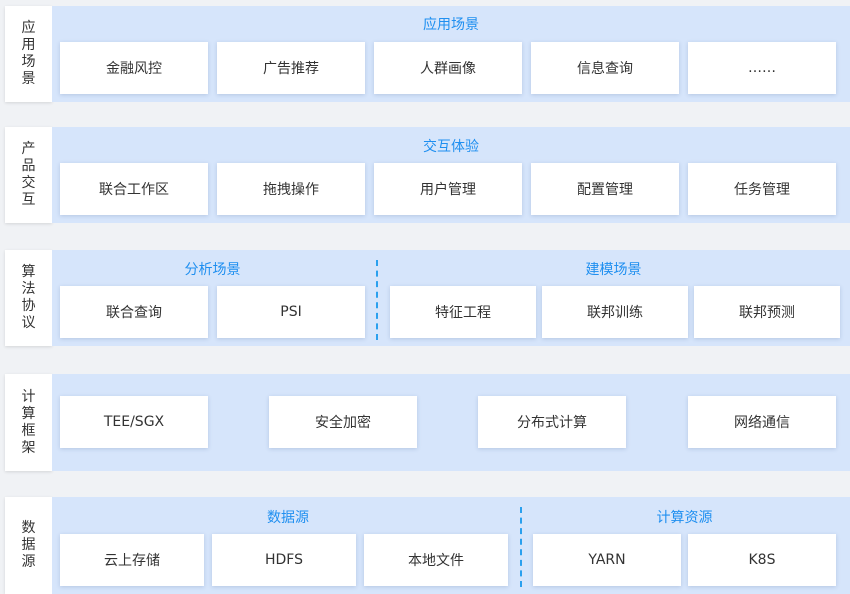  What do you see at coordinates (762, 422) in the screenshot?
I see `card-item: 网络通信` at bounding box center [762, 422].